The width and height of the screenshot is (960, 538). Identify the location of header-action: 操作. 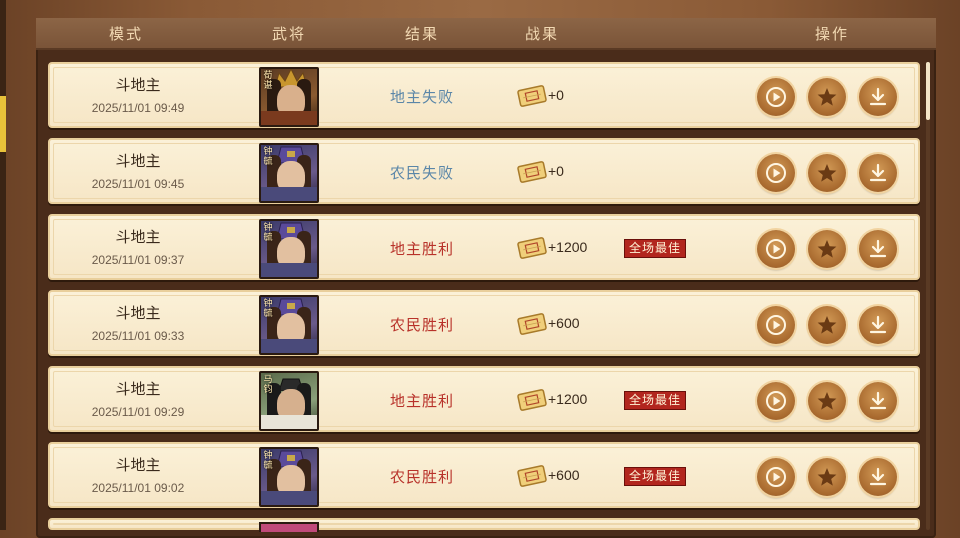
(832, 34).